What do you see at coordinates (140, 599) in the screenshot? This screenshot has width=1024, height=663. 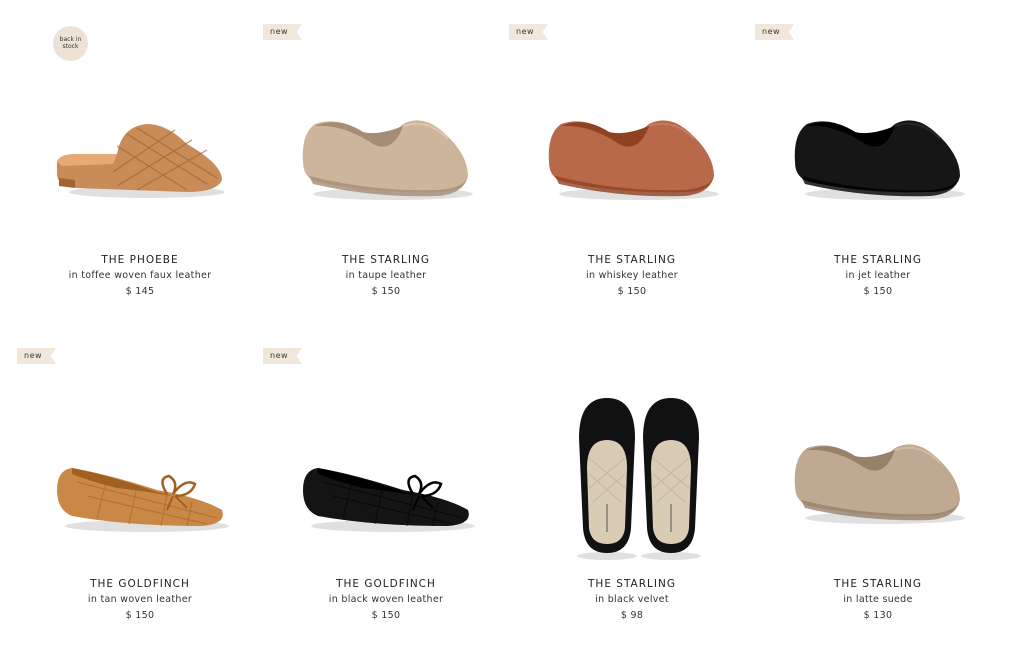 I see `product-variant: in tan woven leather` at bounding box center [140, 599].